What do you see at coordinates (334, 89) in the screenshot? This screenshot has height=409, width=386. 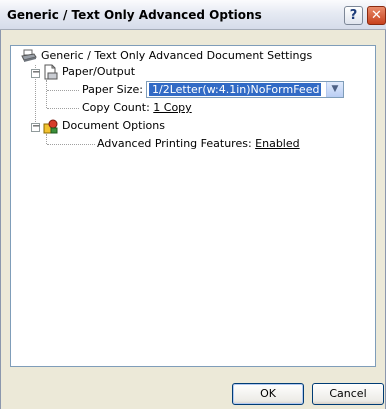 I see `chevron-down-icon: ▼` at bounding box center [334, 89].